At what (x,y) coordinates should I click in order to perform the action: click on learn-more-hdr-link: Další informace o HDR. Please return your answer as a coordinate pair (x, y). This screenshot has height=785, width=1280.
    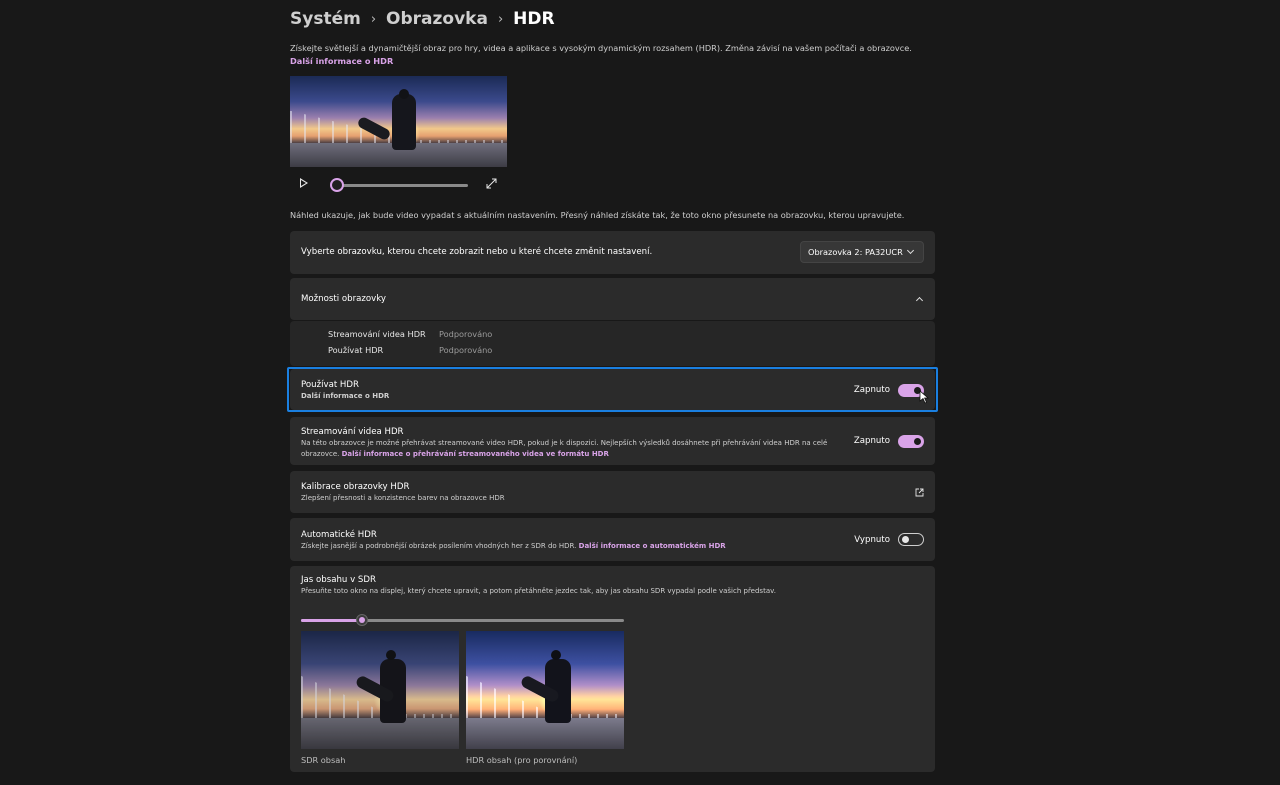
    Looking at the image, I should click on (341, 61).